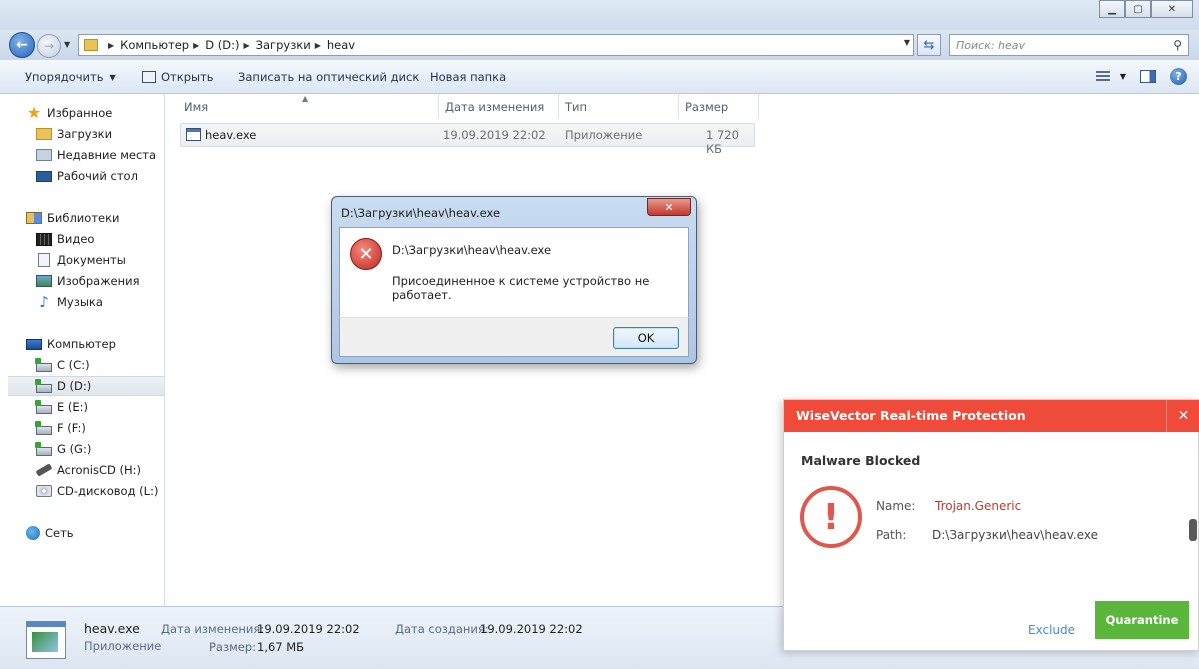 The height and width of the screenshot is (669, 1199). What do you see at coordinates (472, 250) in the screenshot?
I see `dialog-path: D:\Загрузки\heav\heav.exe` at bounding box center [472, 250].